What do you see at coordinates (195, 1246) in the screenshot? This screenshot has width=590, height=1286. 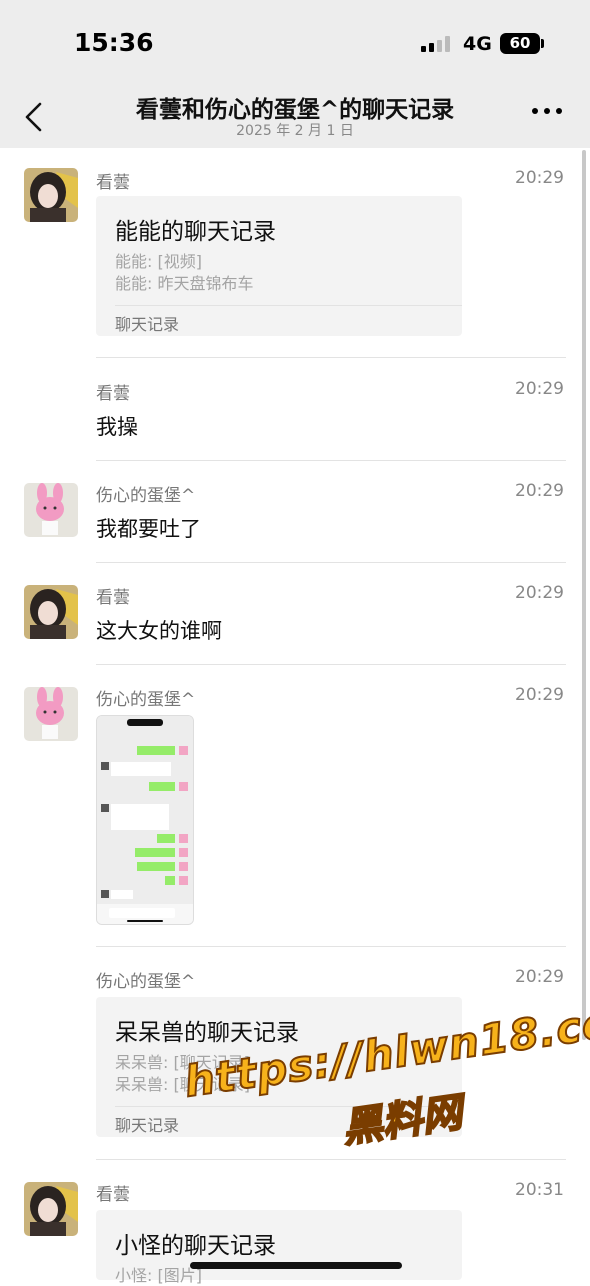 I see `card-title: 小怪的聊天记录` at bounding box center [195, 1246].